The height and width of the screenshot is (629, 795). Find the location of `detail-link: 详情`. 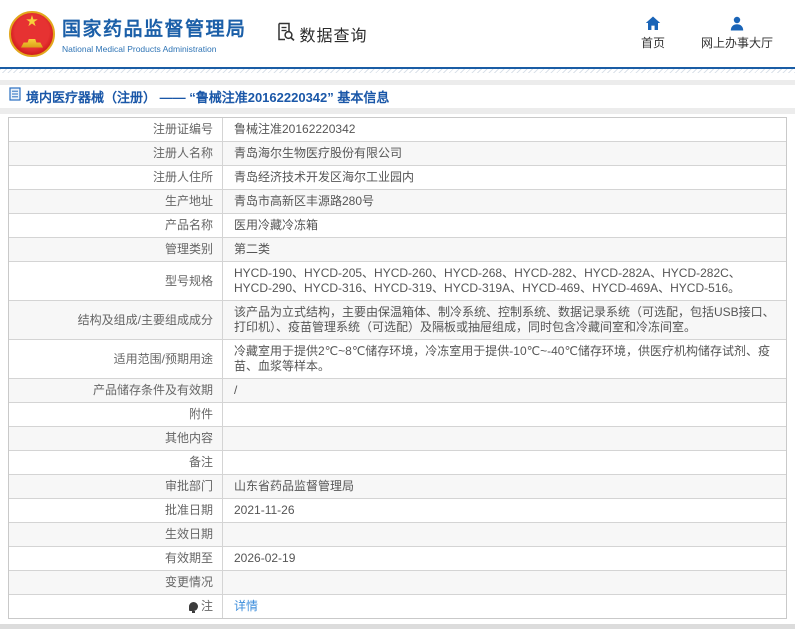

detail-link: 详情 is located at coordinates (246, 606).